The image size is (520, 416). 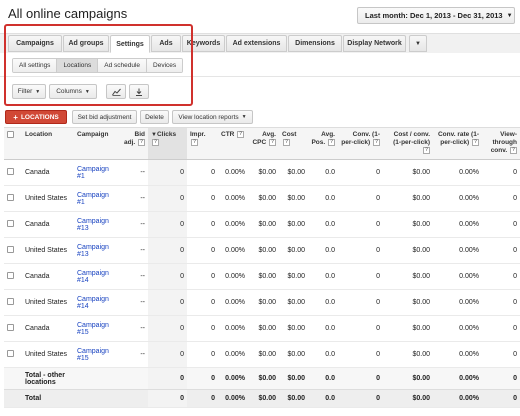 I want to click on tab-ad-extensions: Ad extensions, so click(x=256, y=43).